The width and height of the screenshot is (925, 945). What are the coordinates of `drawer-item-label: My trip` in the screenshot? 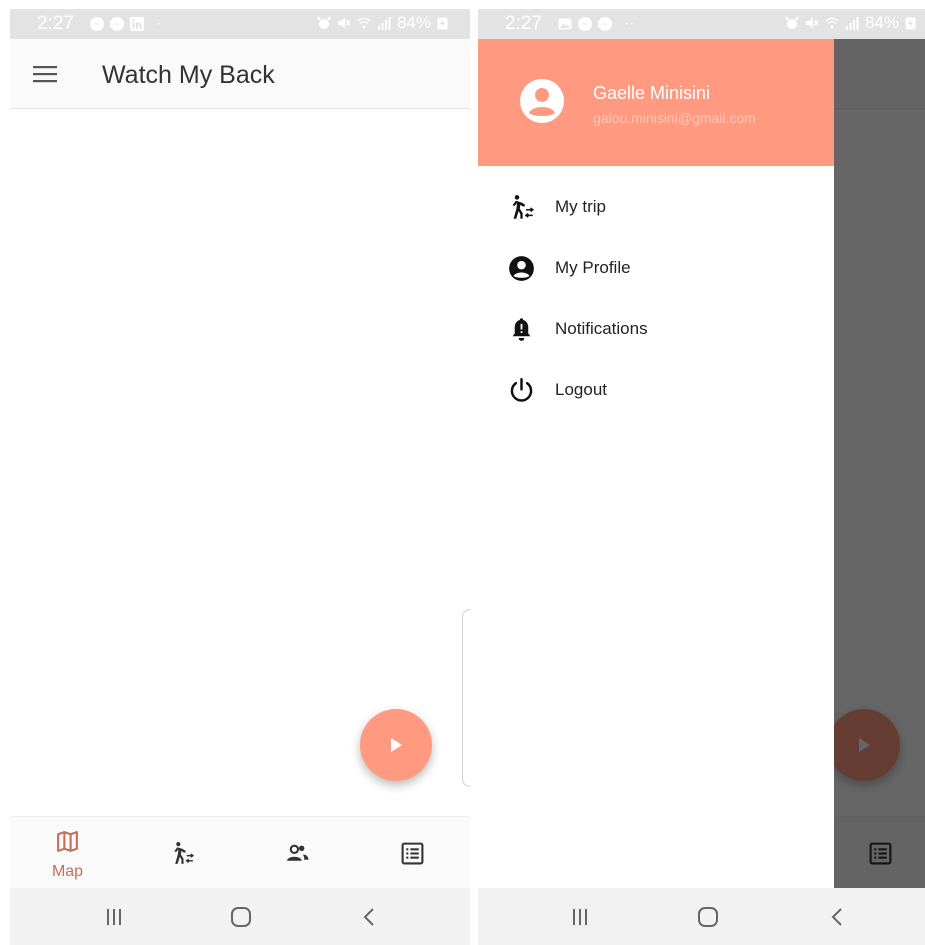 It's located at (580, 206).